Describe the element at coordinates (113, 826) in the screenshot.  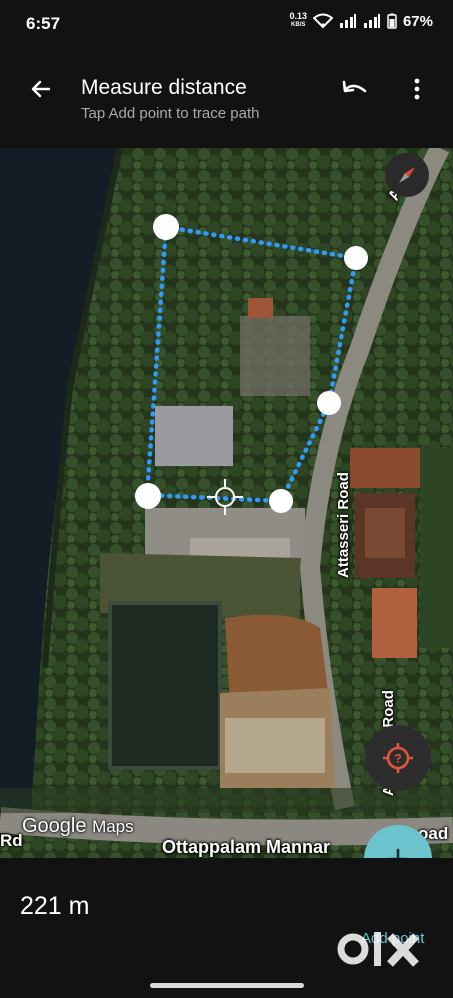
I see `maps-logo-text: Maps` at that location.